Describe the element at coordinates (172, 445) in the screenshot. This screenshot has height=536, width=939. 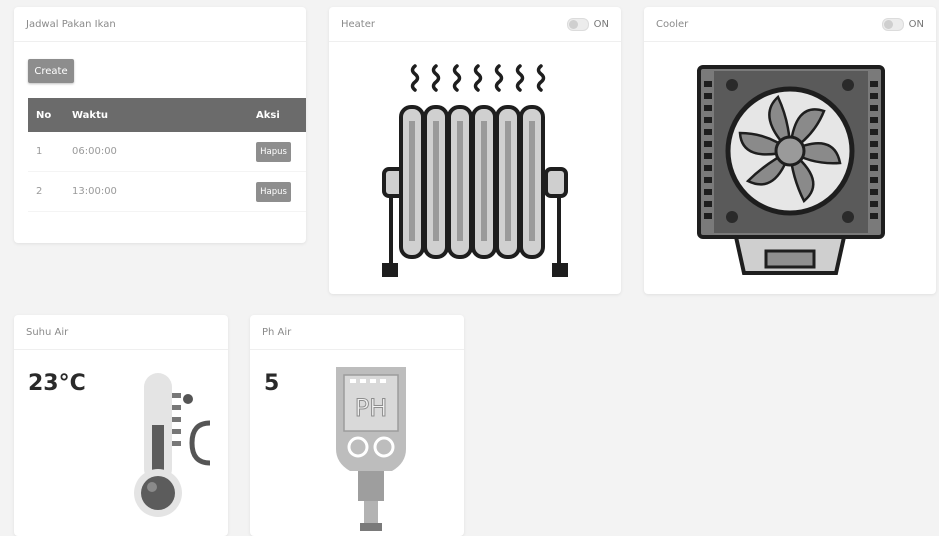
I see `thermometer-icon` at that location.